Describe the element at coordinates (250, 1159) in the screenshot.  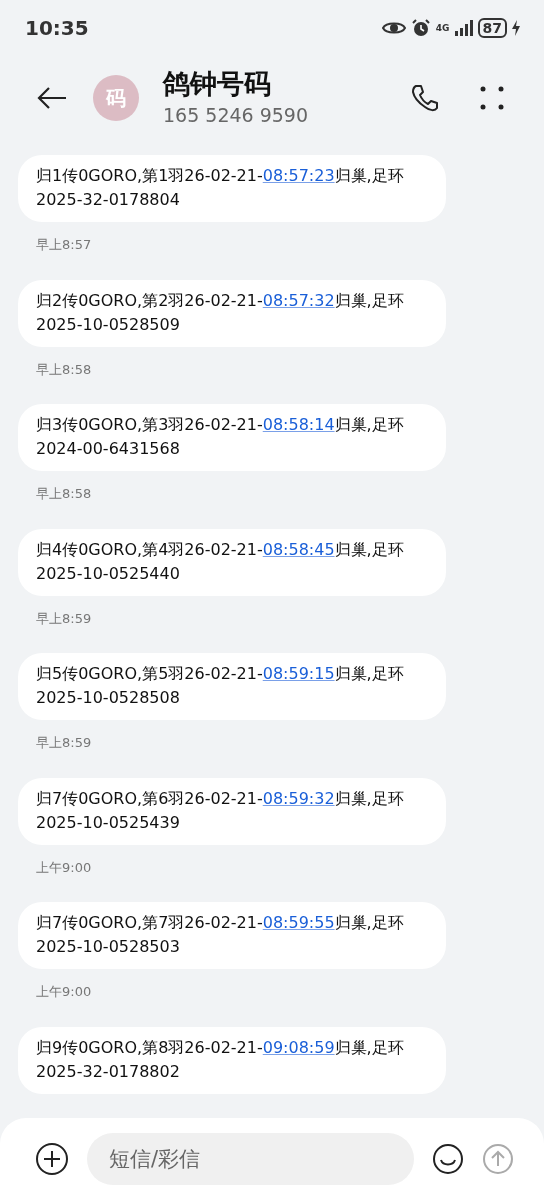
I see `message-field: 短信/彩信` at that location.